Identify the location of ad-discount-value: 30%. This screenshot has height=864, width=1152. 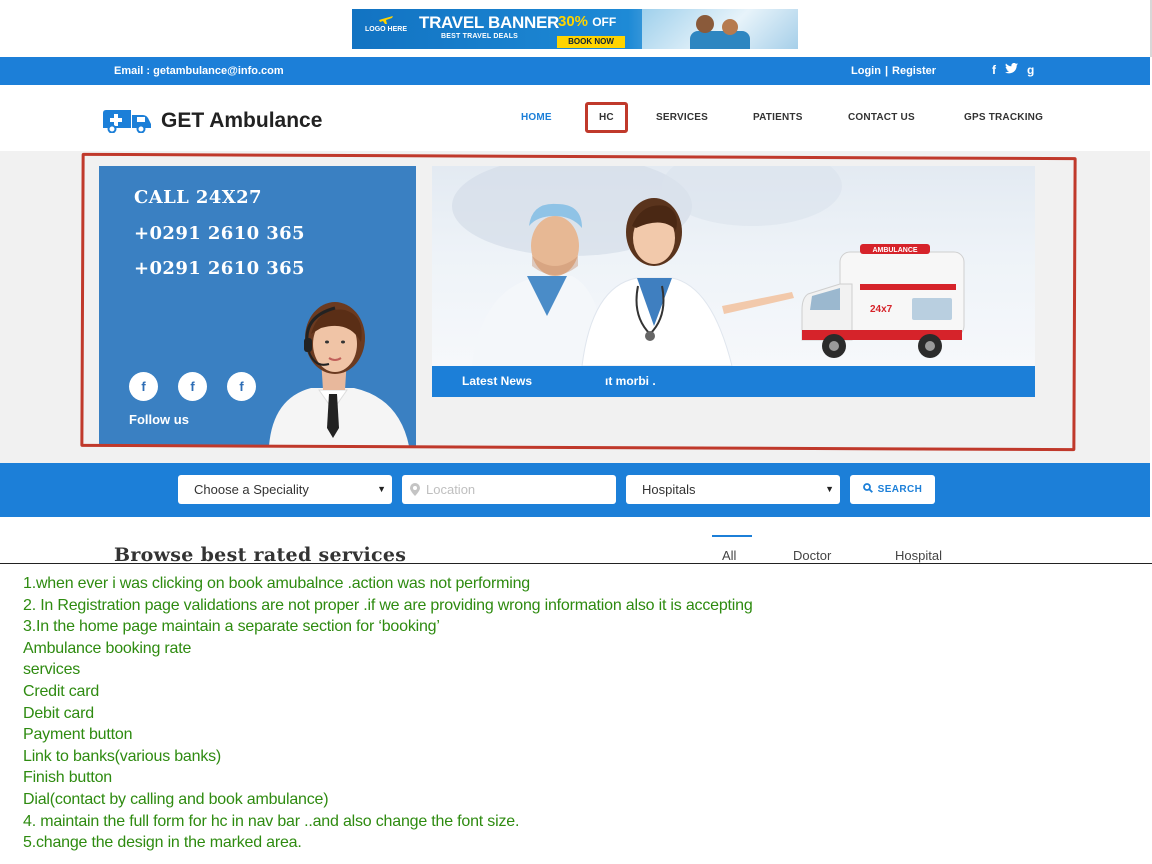
(573, 21).